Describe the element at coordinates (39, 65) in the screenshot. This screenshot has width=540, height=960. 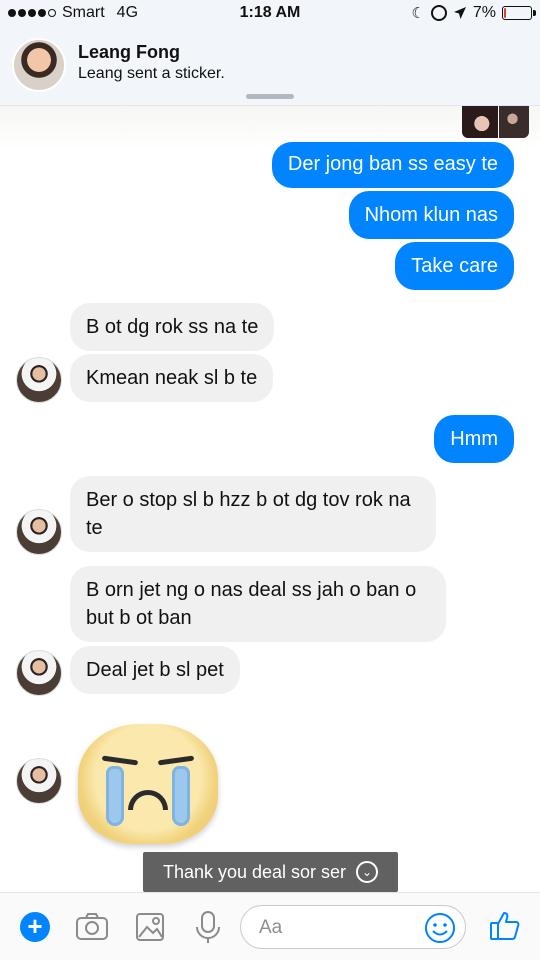
I see `notification-avatar` at that location.